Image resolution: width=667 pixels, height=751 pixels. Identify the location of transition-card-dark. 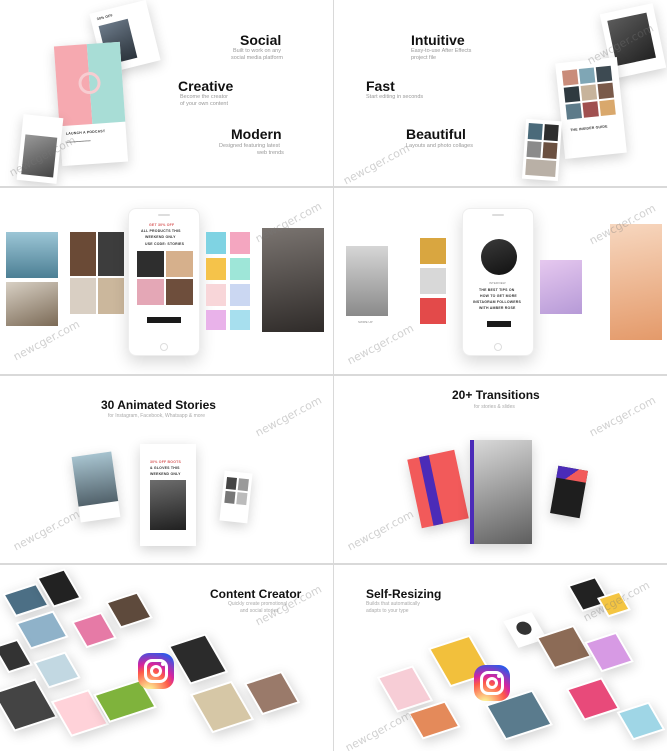
(569, 492).